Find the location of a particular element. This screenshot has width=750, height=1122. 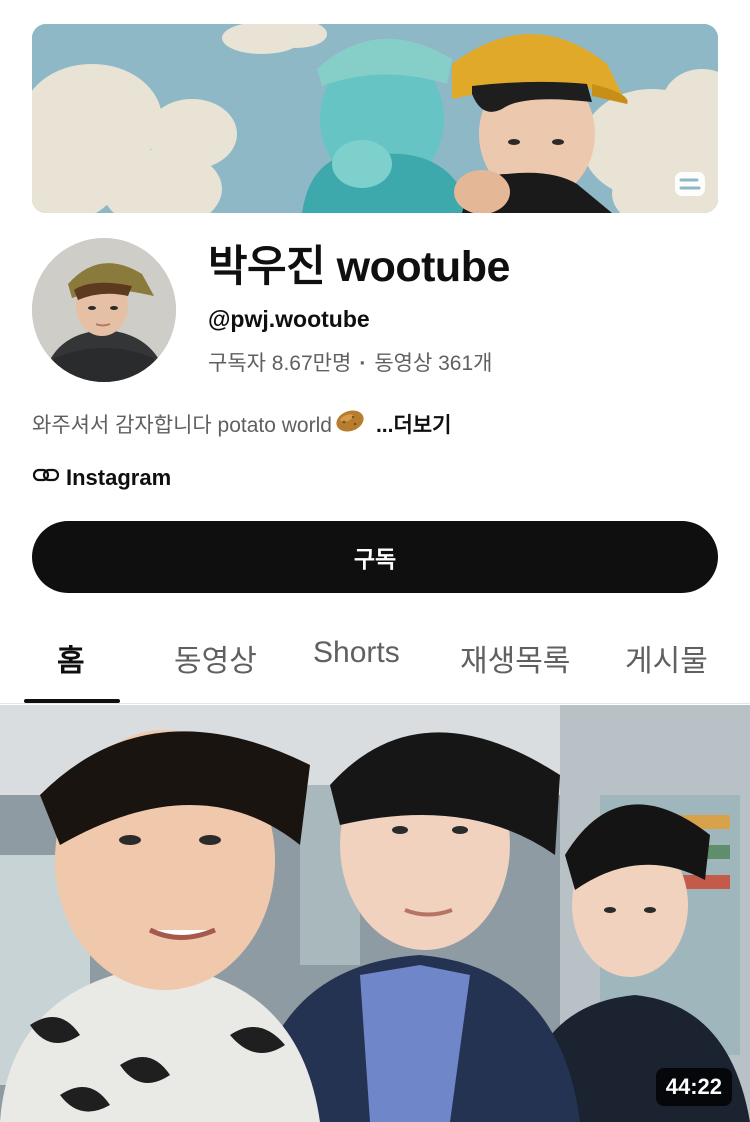

tab-videos: 동영상 is located at coordinates (215, 658).